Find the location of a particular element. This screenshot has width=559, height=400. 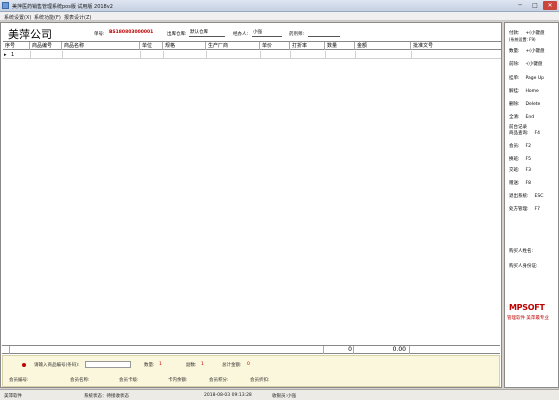

pharmacist-label: 药剂师: is located at coordinates (297, 34).